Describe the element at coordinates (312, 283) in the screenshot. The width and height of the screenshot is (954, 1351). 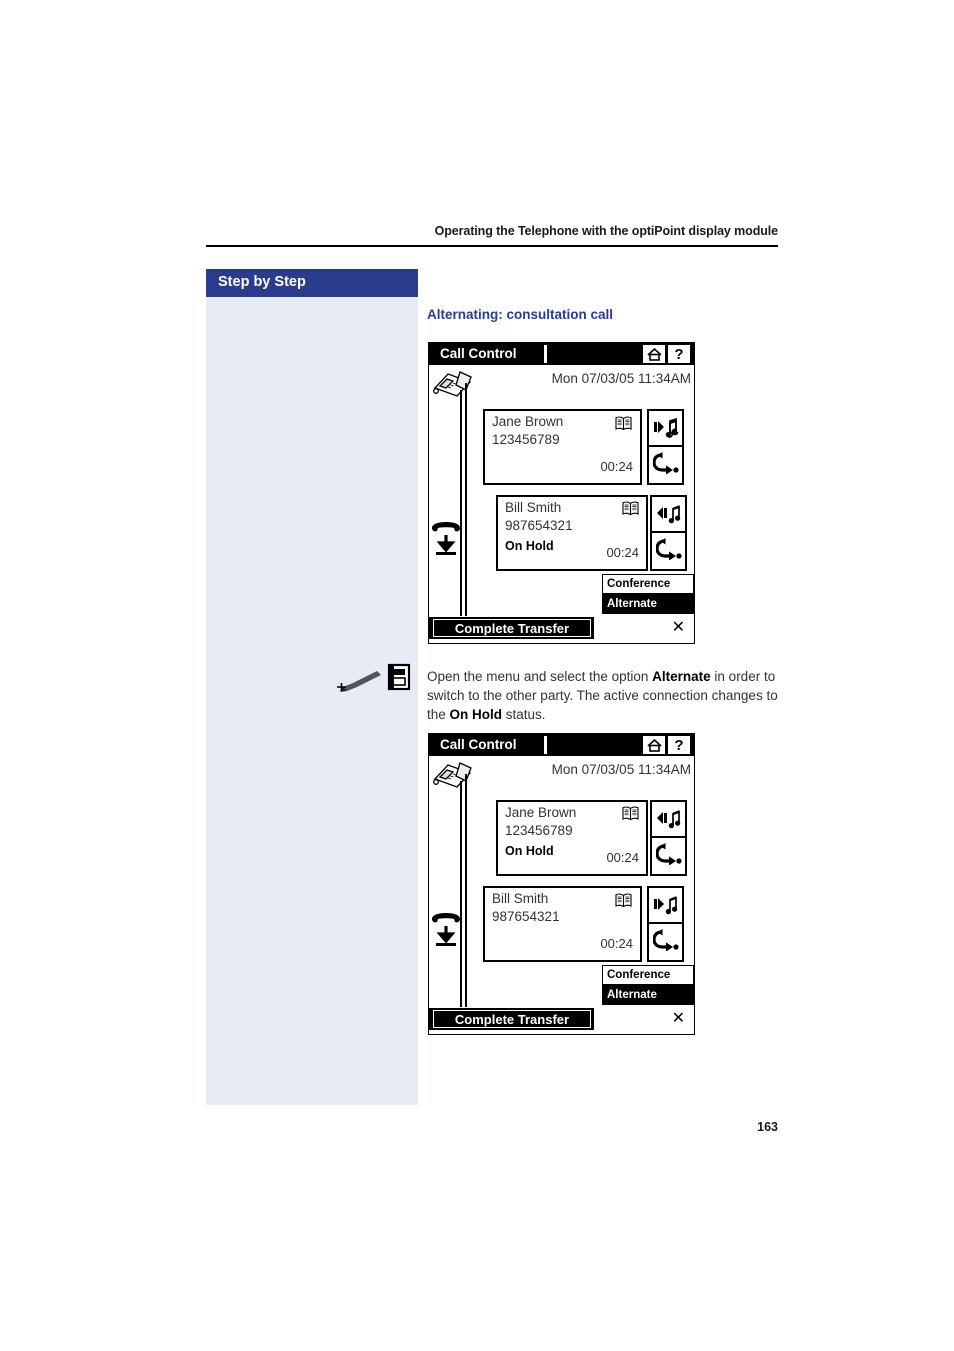
I see `sidebar-header: Step by Step` at that location.